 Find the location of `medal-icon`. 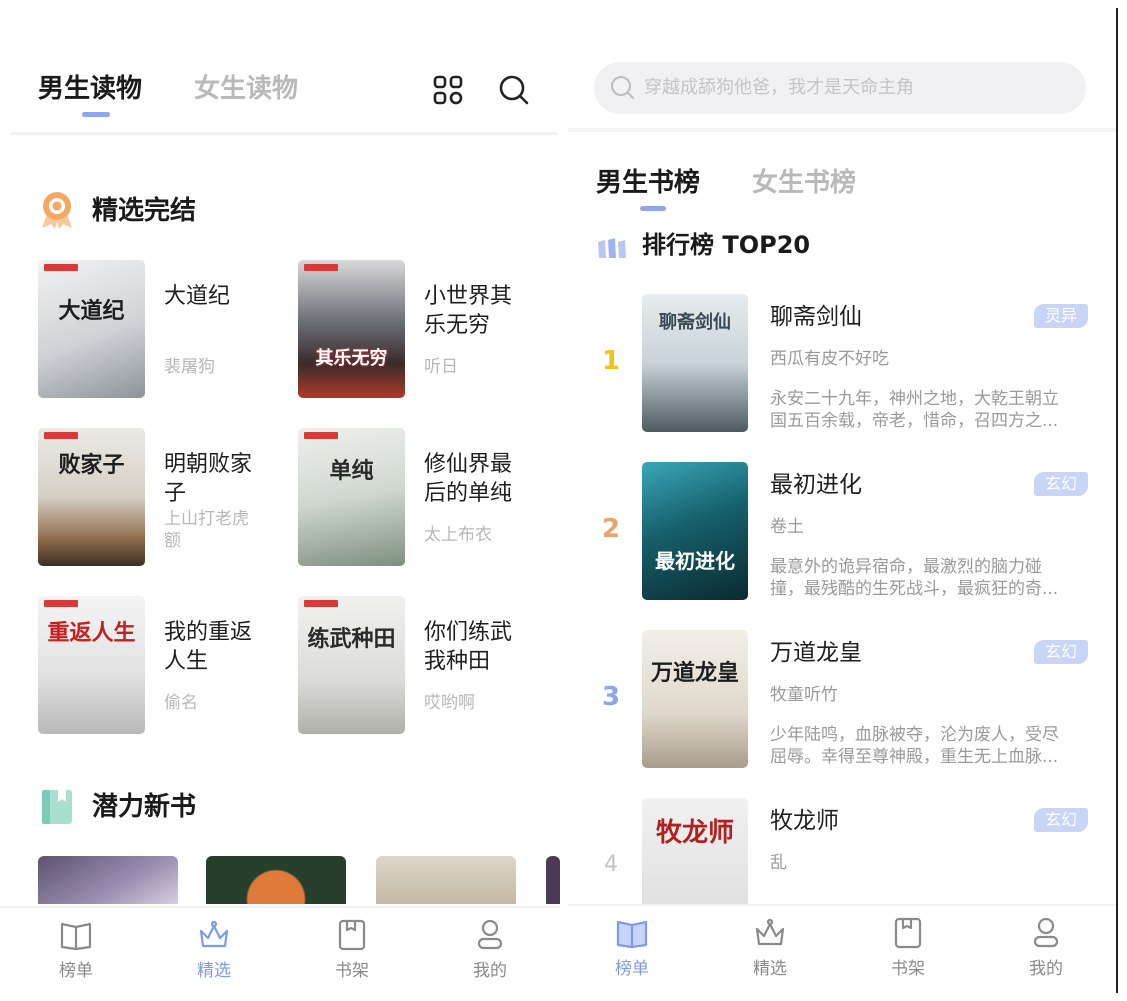

medal-icon is located at coordinates (57, 210).